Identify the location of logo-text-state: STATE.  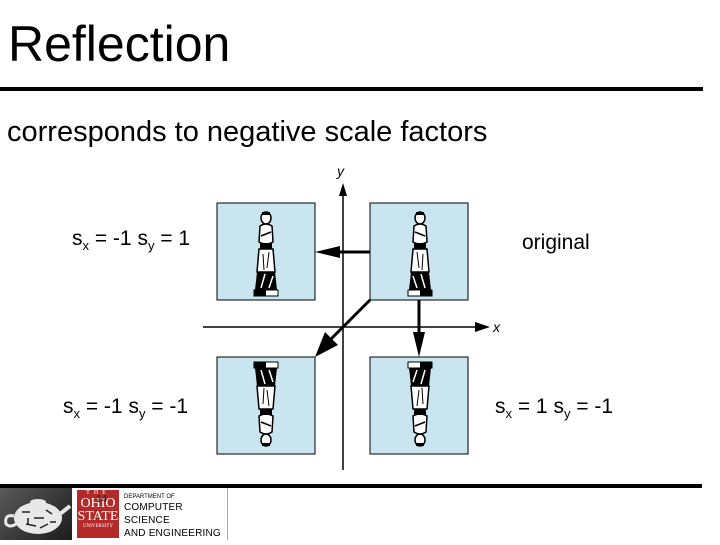
(98, 516).